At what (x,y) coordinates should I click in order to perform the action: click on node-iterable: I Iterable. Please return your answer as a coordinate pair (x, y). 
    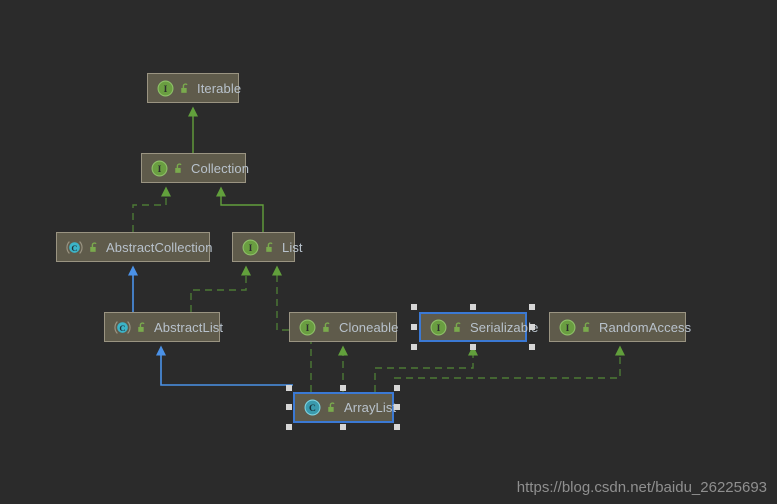
    Looking at the image, I should click on (194, 88).